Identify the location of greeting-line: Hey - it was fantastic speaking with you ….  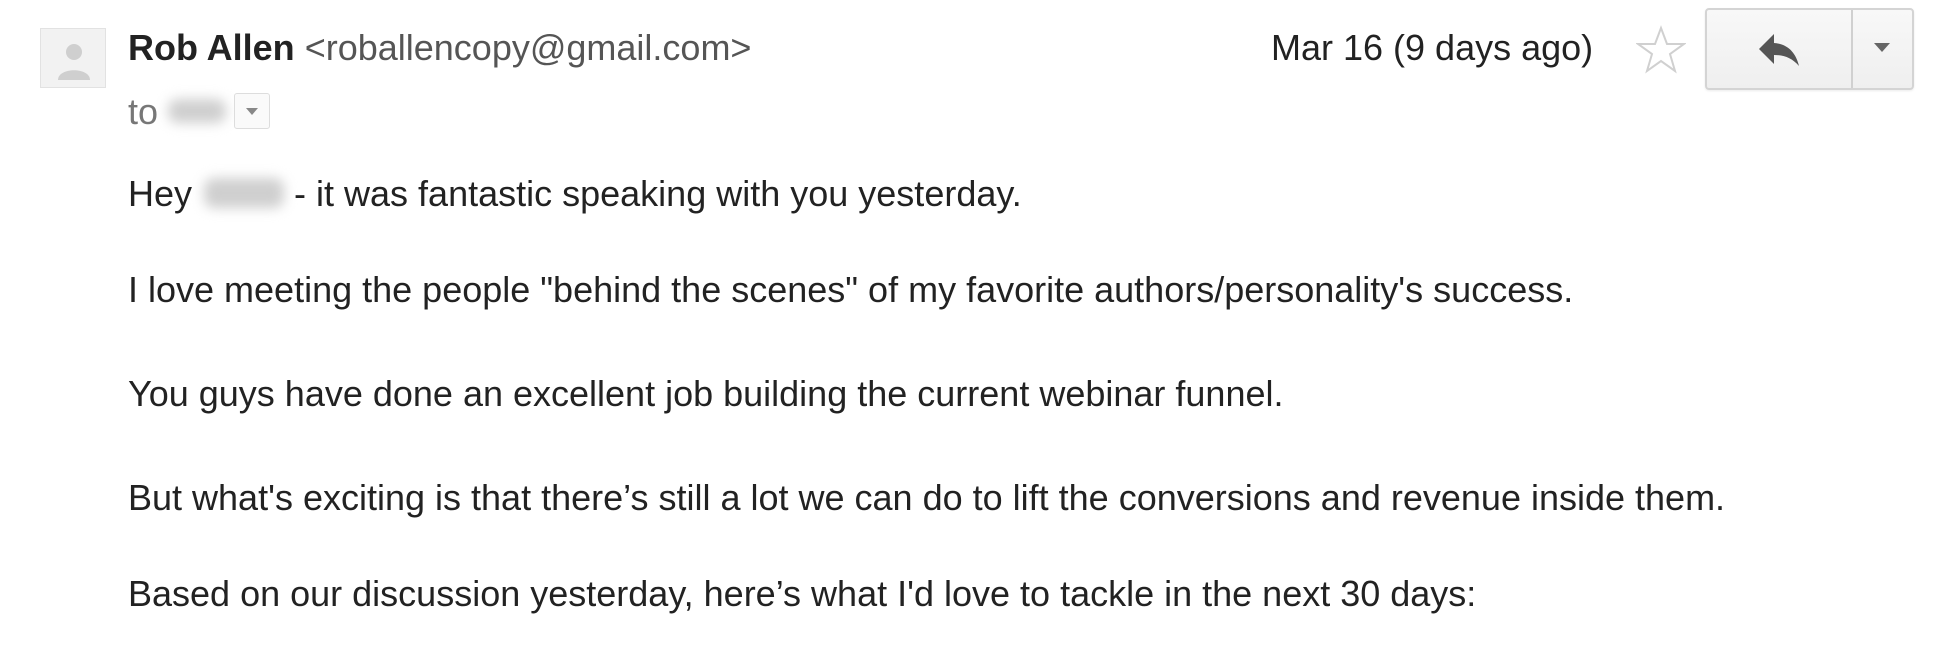
(575, 194).